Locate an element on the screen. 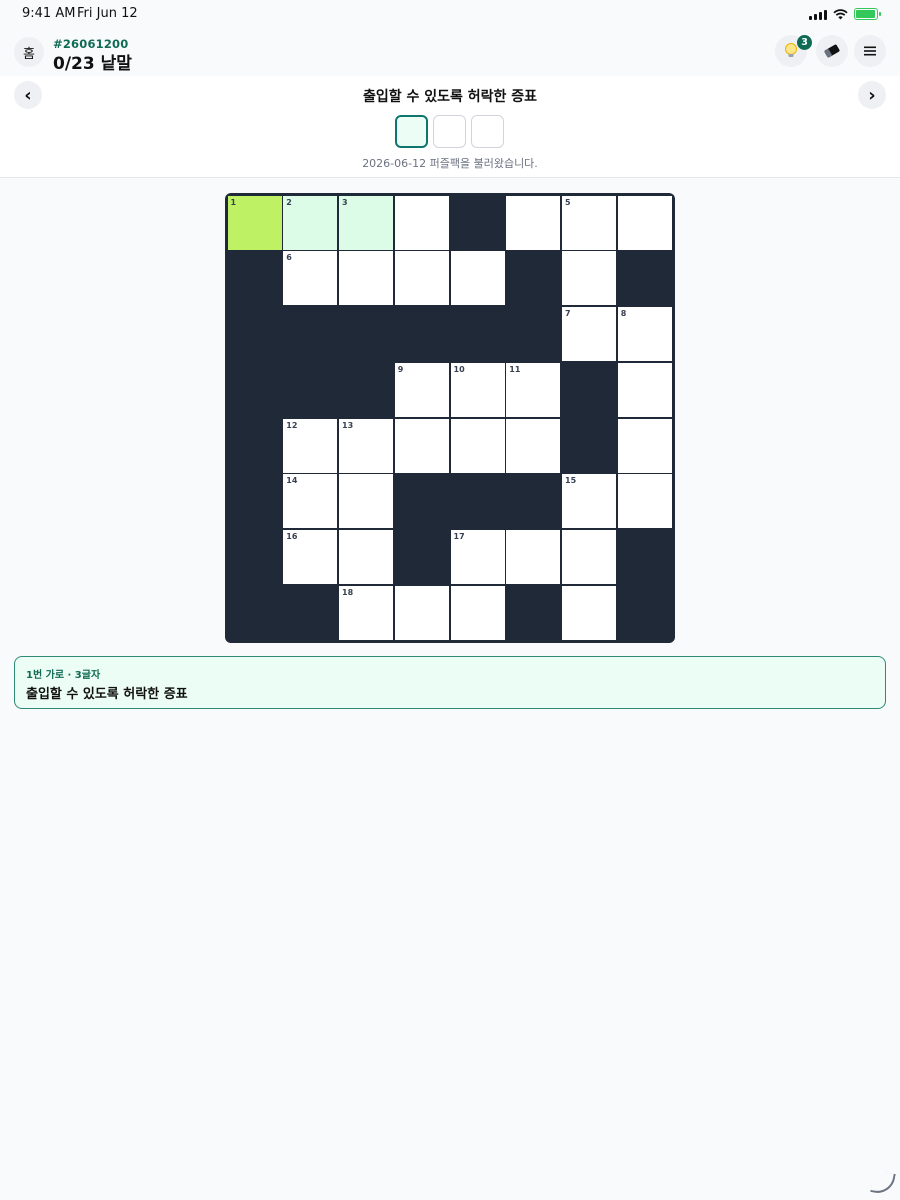  grid-cell: 2 is located at coordinates (310, 222).